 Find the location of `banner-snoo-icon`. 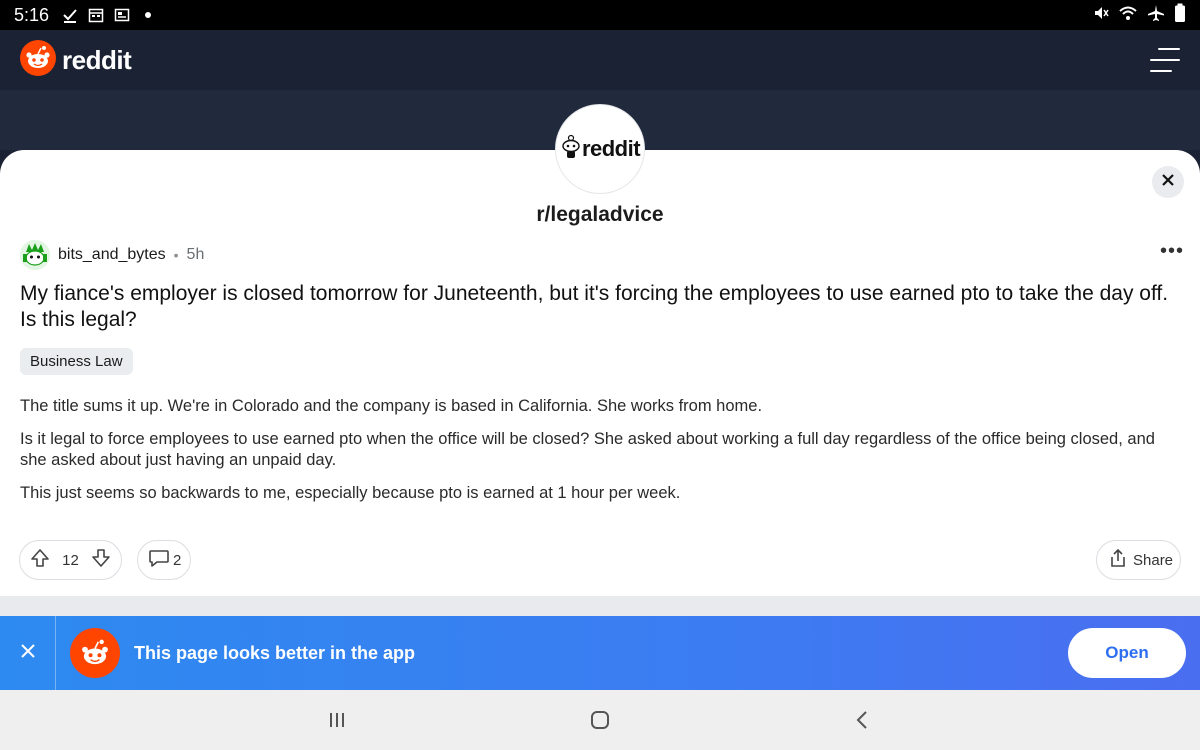

banner-snoo-icon is located at coordinates (95, 653).